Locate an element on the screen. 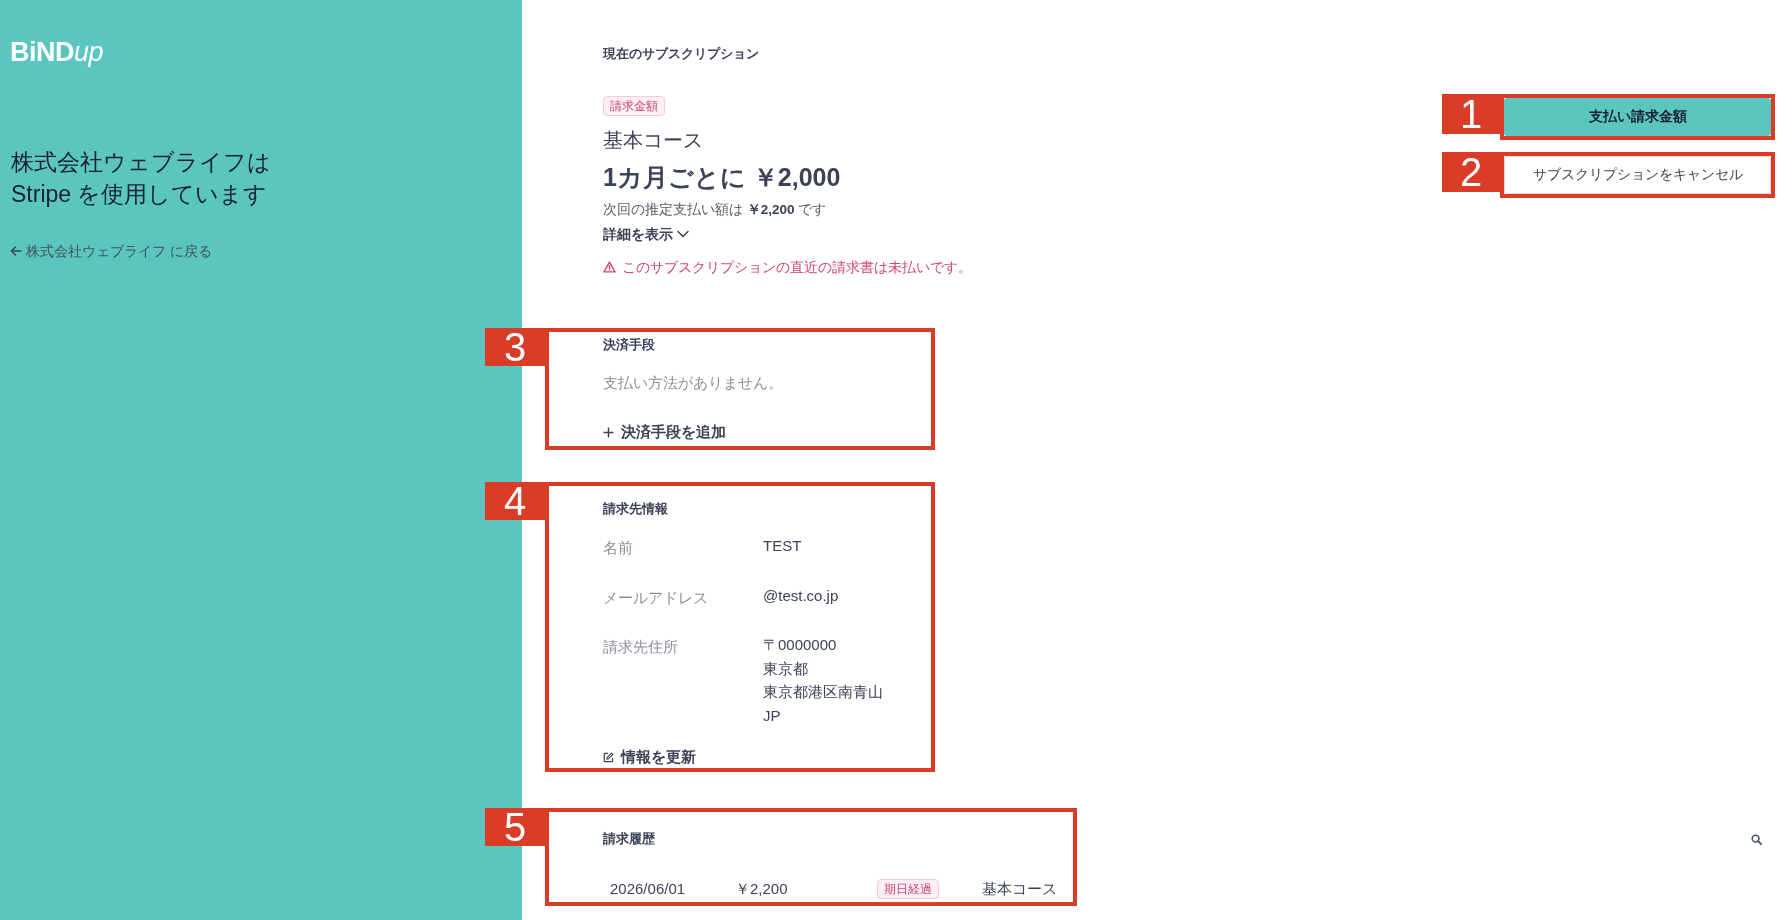 The height and width of the screenshot is (920, 1792). section-title: 請求履歴 is located at coordinates (629, 839).